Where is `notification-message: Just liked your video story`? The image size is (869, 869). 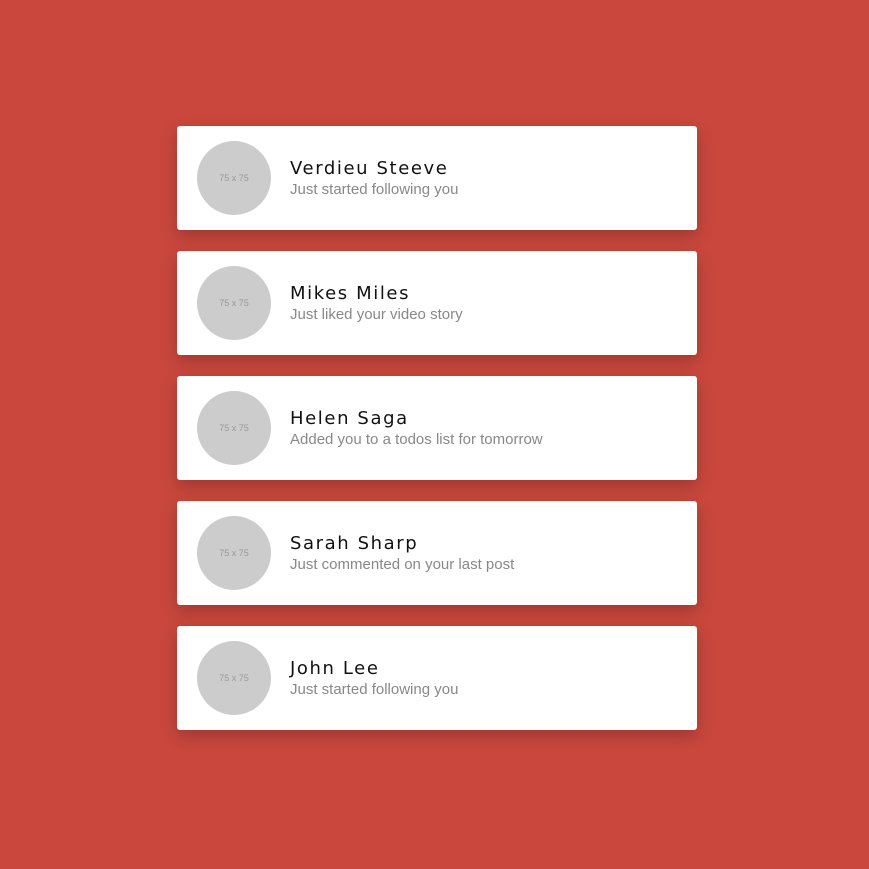 notification-message: Just liked your video story is located at coordinates (376, 314).